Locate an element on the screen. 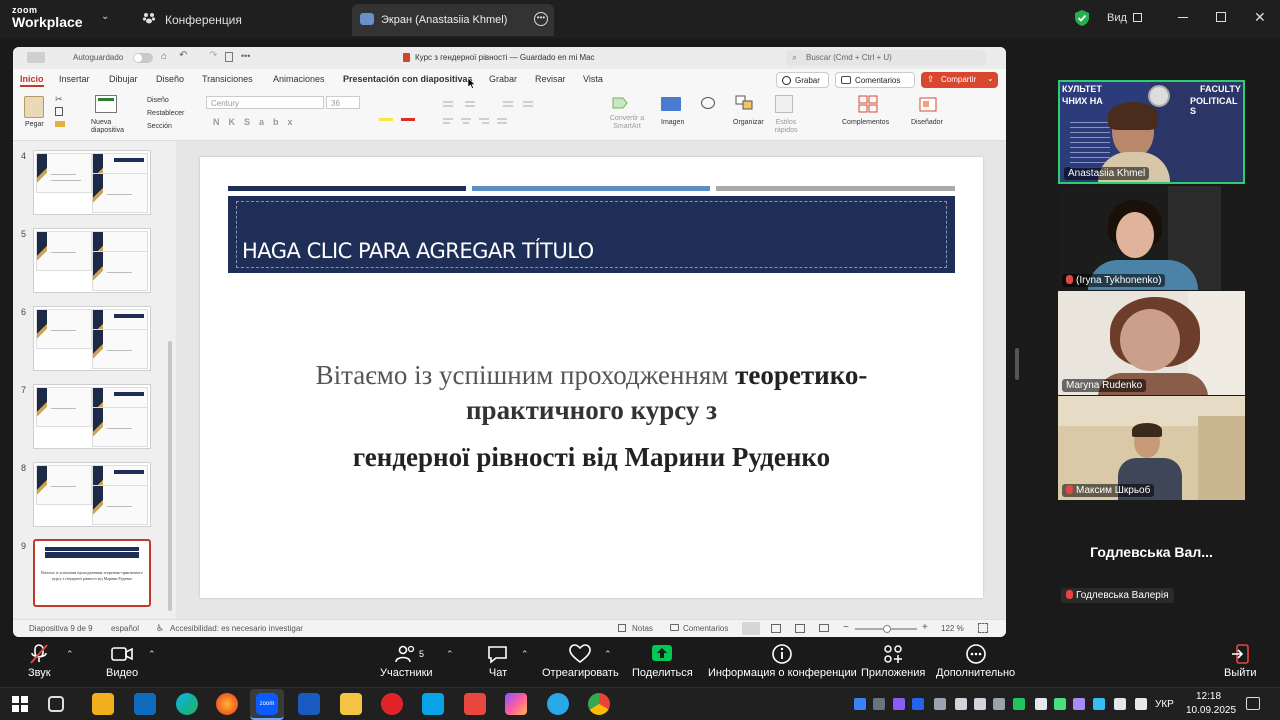  apps-button: Приложения is located at coordinates (893, 661).